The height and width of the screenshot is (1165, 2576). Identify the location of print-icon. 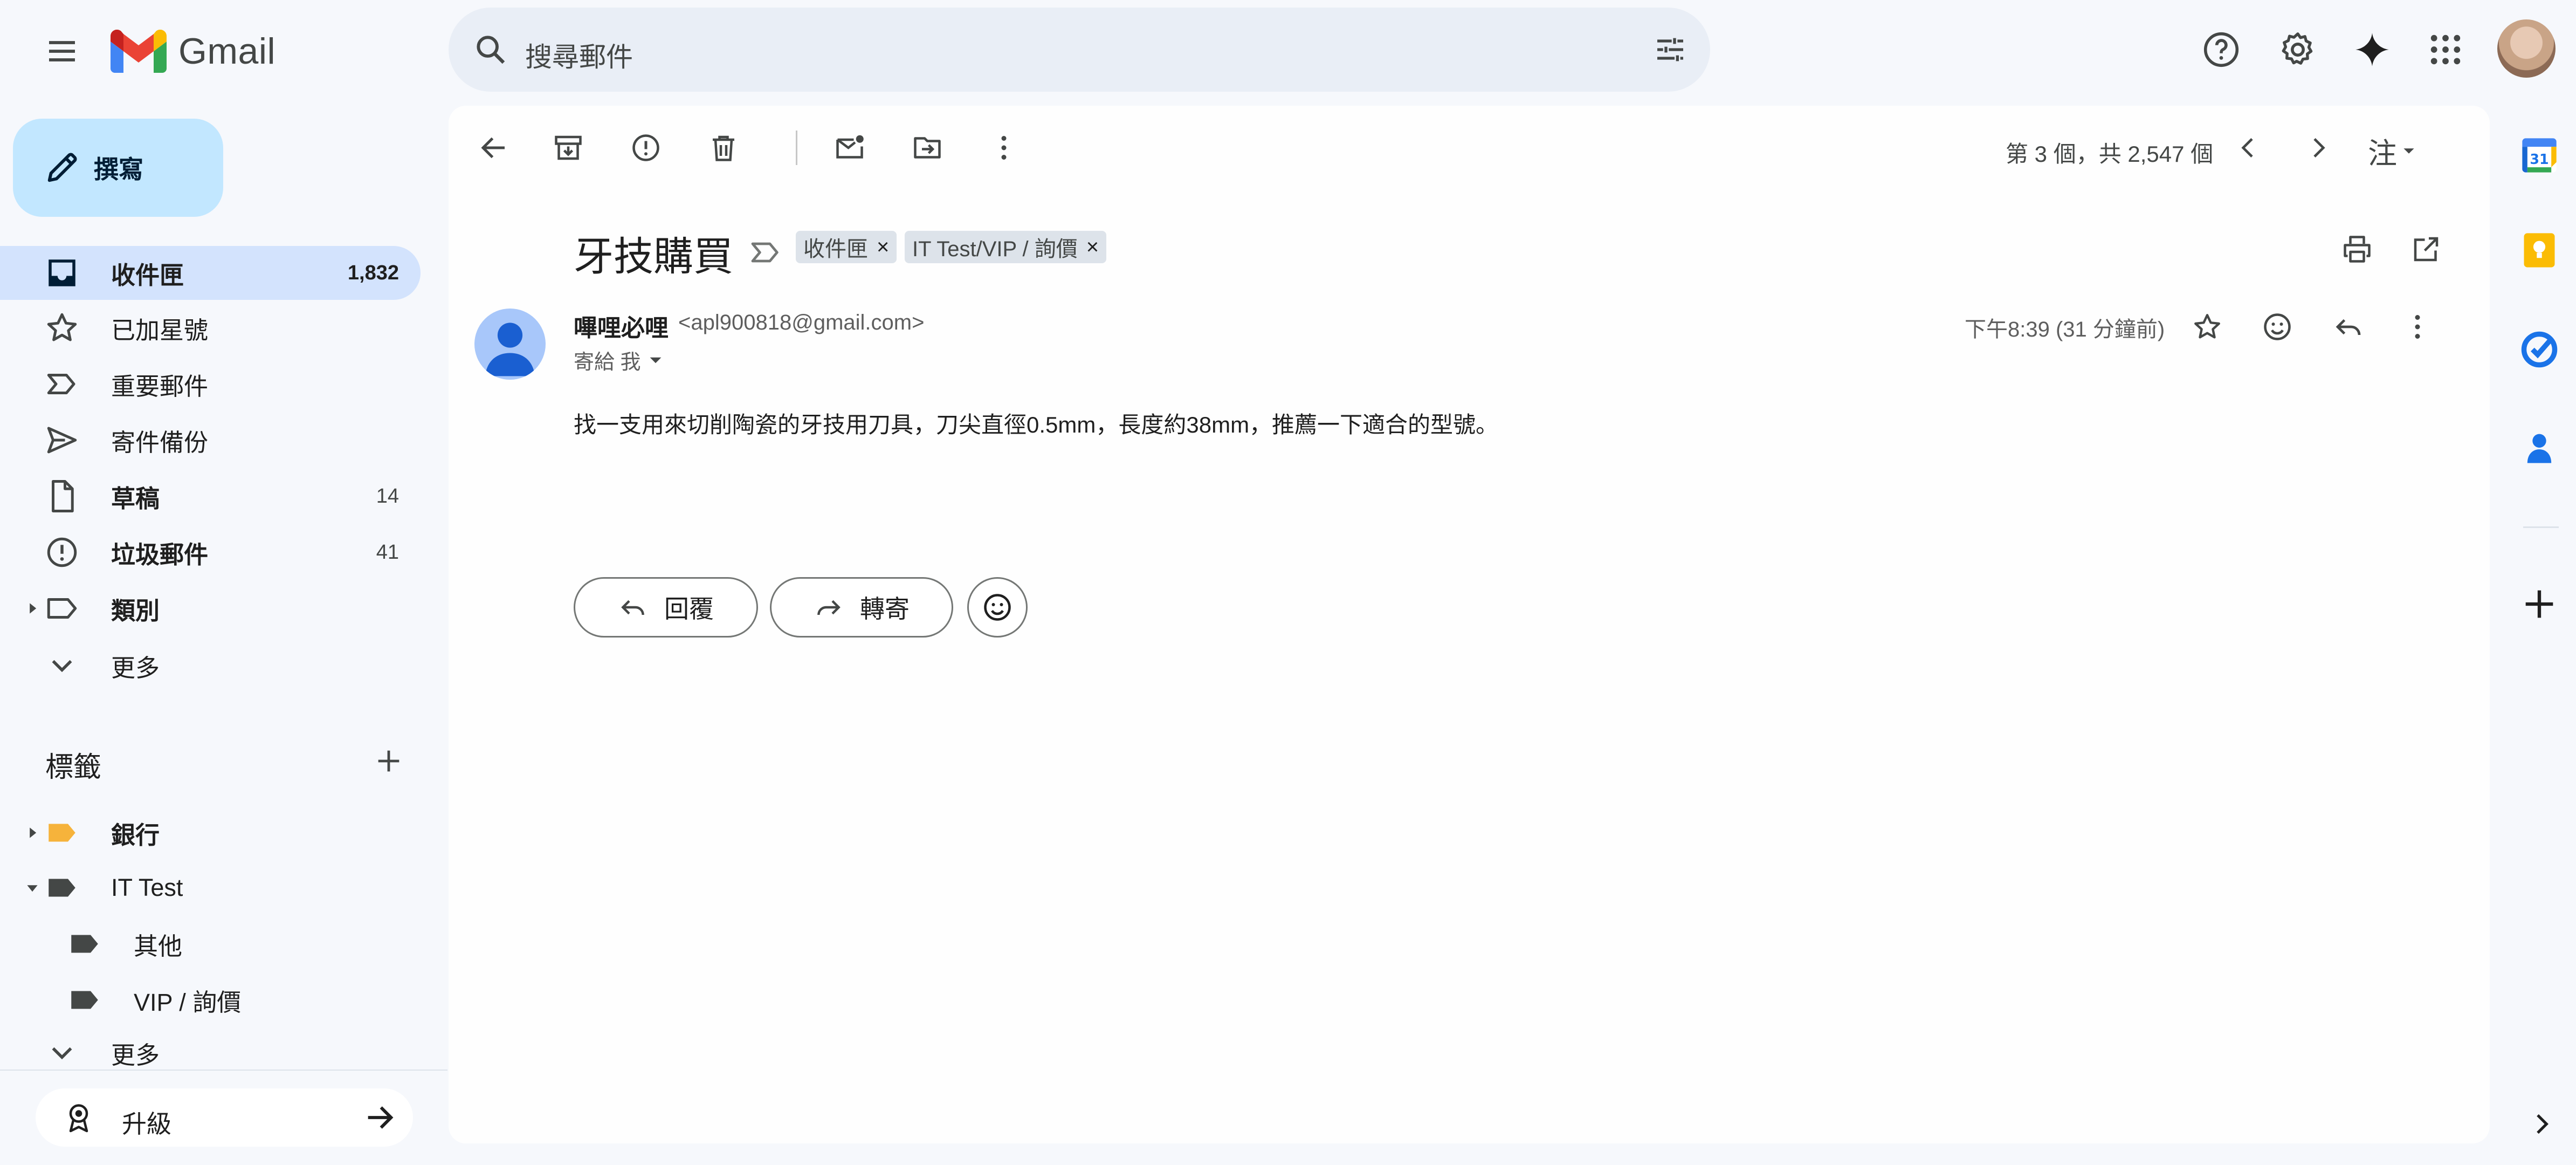
(2357, 249).